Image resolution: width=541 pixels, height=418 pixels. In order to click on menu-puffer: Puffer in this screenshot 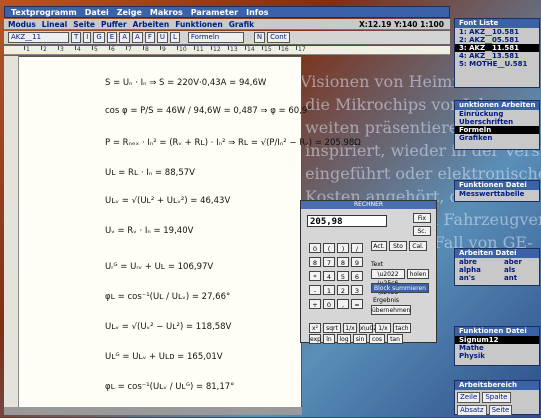, I will do `click(114, 24)`.